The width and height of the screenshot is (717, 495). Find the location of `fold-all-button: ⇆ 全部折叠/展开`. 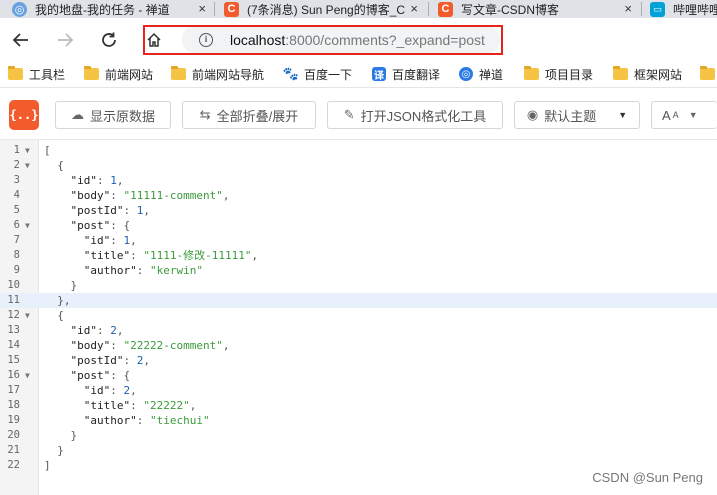

fold-all-button: ⇆ 全部折叠/展开 is located at coordinates (249, 115).